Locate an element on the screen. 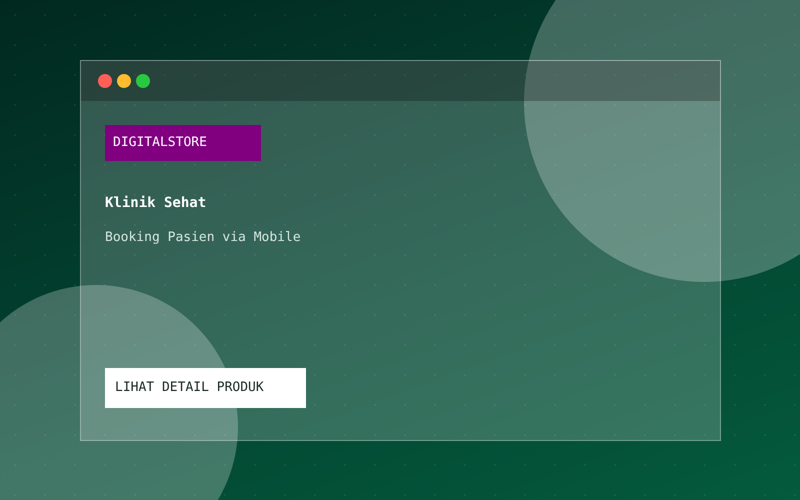 This screenshot has height=500, width=800. detail-button: LIHAT DETAIL PRODUK is located at coordinates (205, 388).